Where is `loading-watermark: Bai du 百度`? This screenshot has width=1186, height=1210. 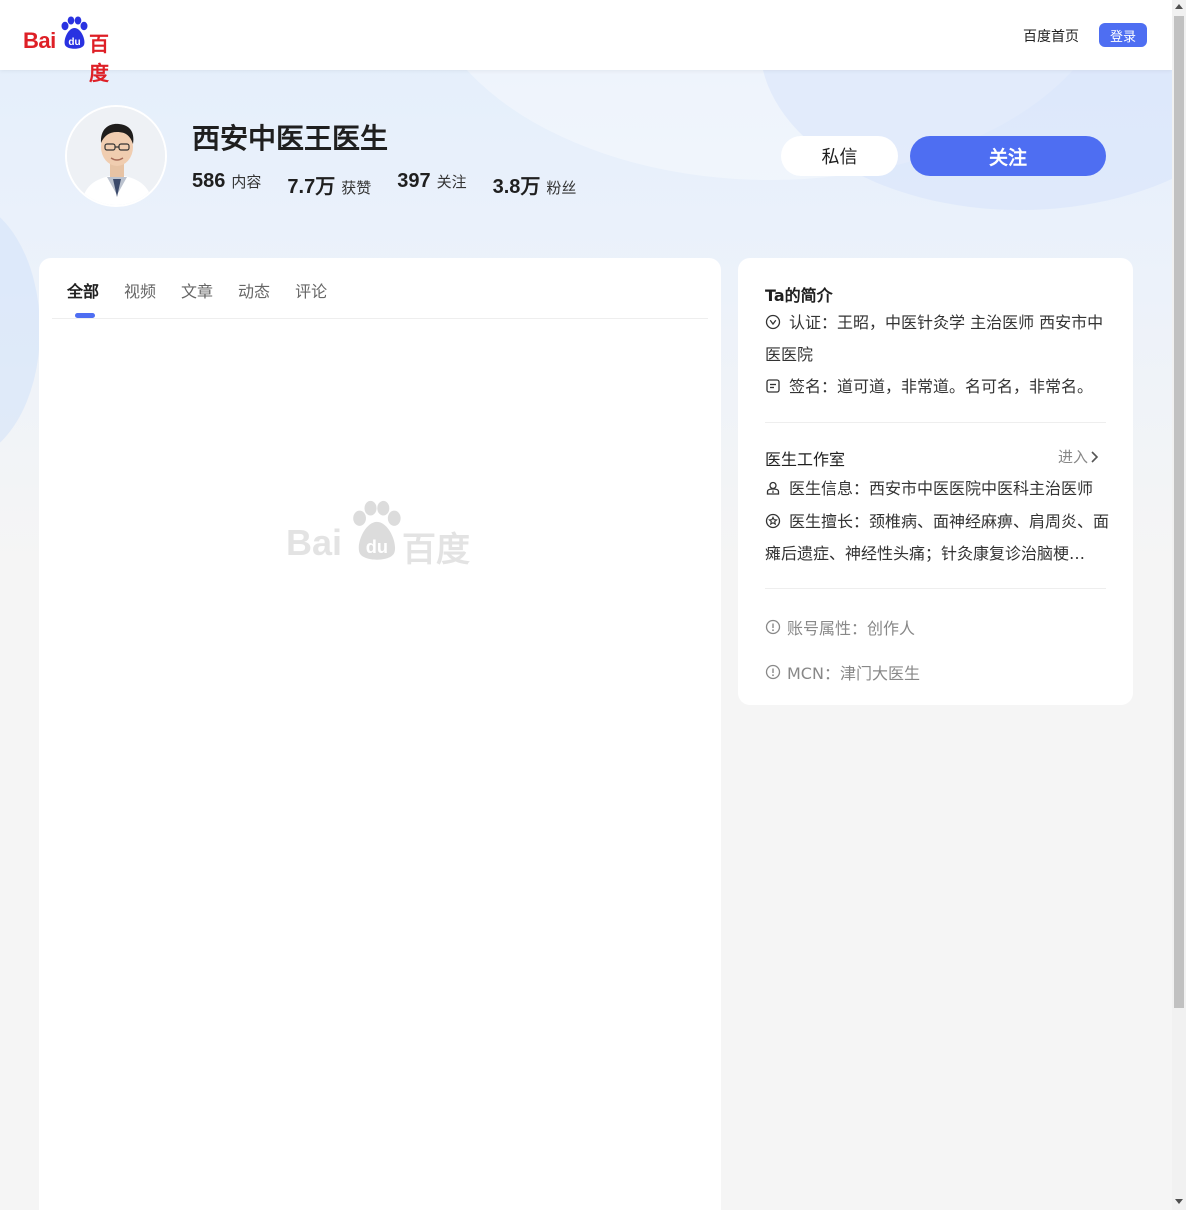
loading-watermark: Bai du 百度 is located at coordinates (381, 535).